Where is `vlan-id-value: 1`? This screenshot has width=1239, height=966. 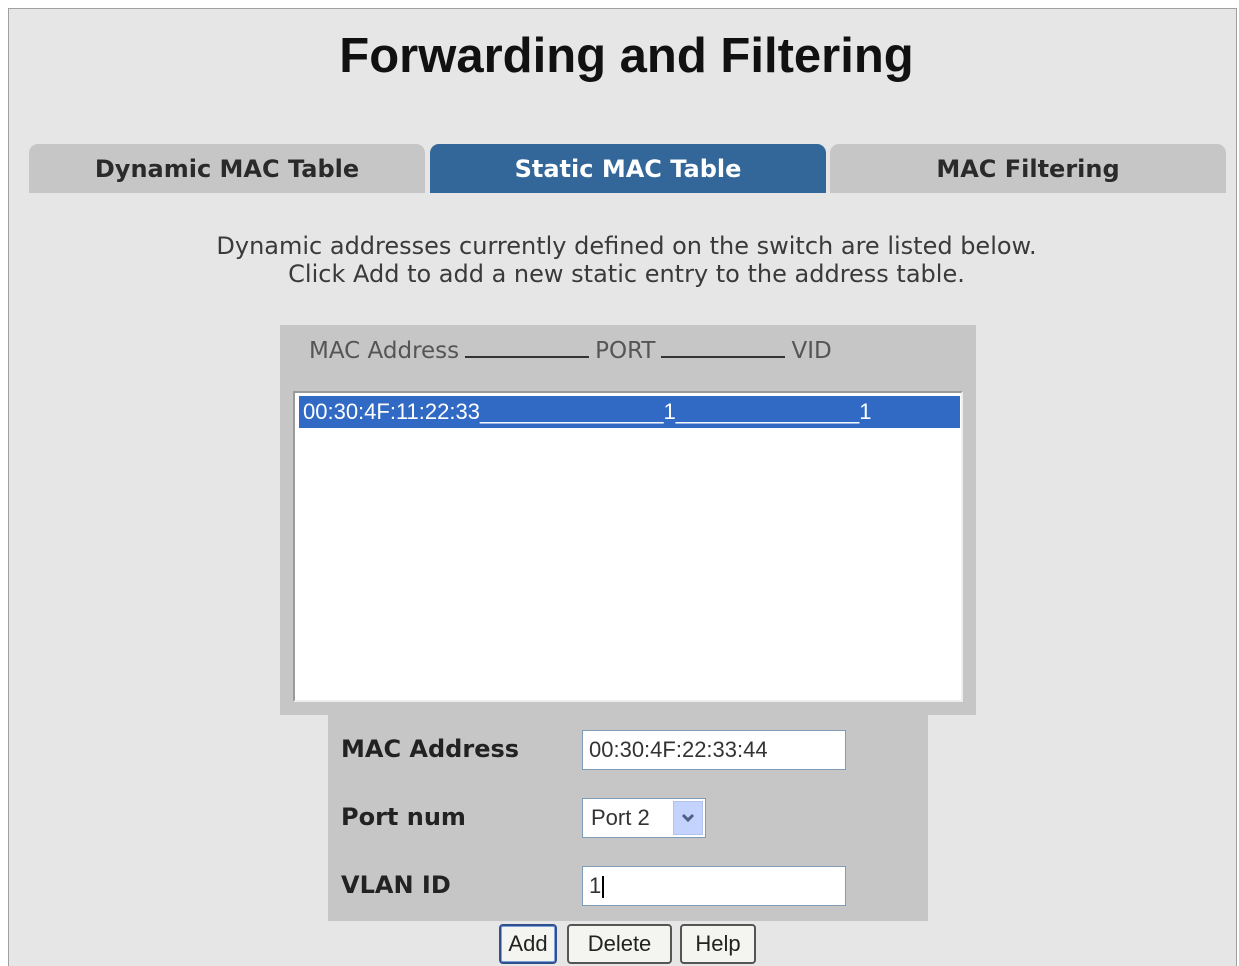 vlan-id-value: 1 is located at coordinates (595, 885).